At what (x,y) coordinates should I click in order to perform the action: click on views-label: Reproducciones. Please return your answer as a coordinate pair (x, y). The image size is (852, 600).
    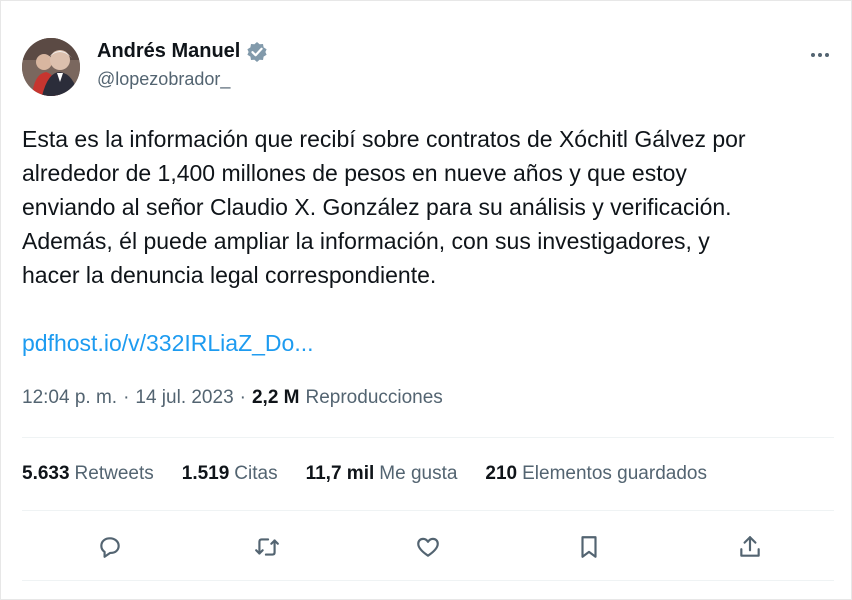
    Looking at the image, I should click on (374, 397).